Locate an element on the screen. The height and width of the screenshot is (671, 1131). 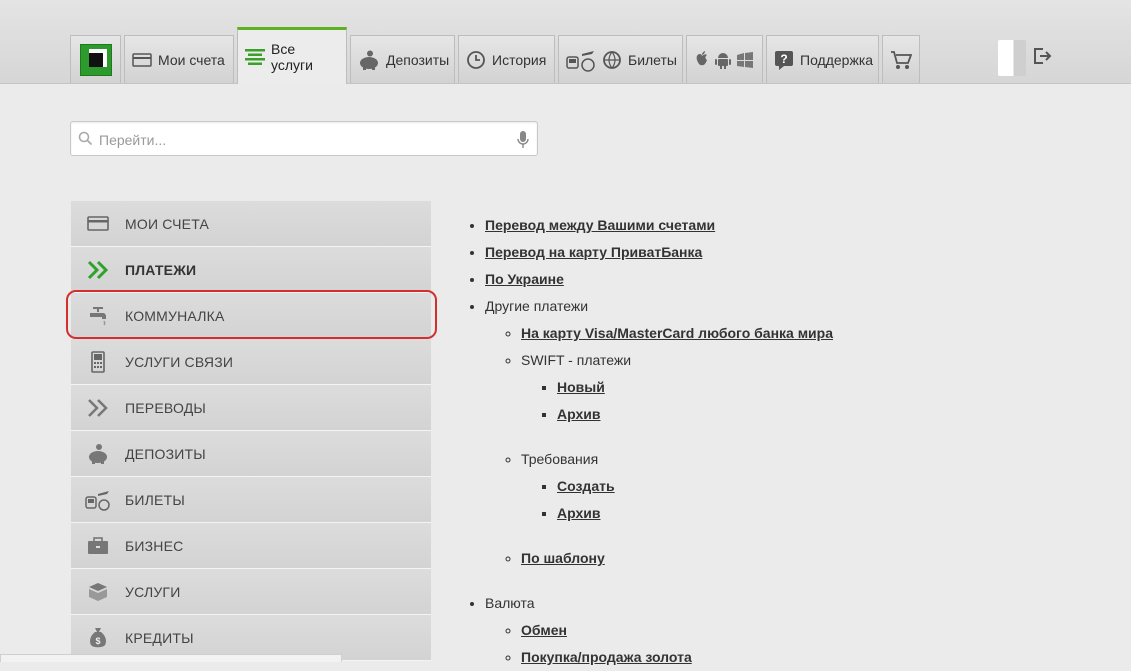
train-plane-icon is located at coordinates (581, 60).